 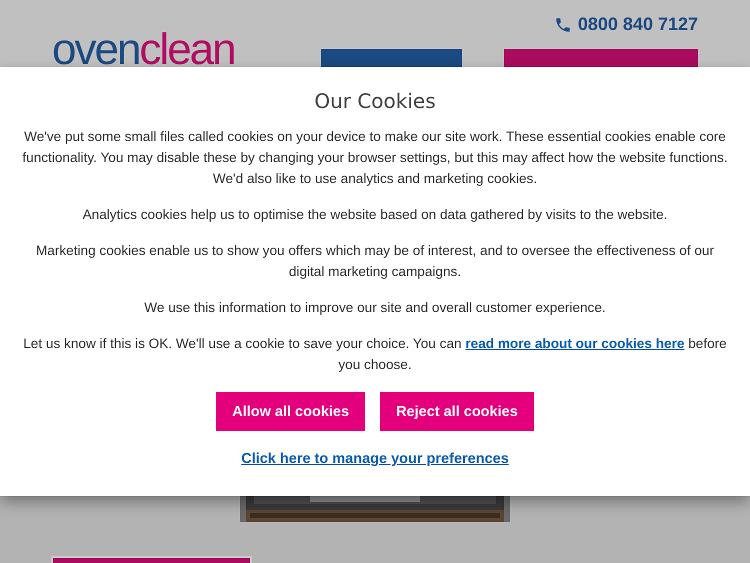 What do you see at coordinates (291, 411) in the screenshot?
I see `allow-button: Allow all cookies` at bounding box center [291, 411].